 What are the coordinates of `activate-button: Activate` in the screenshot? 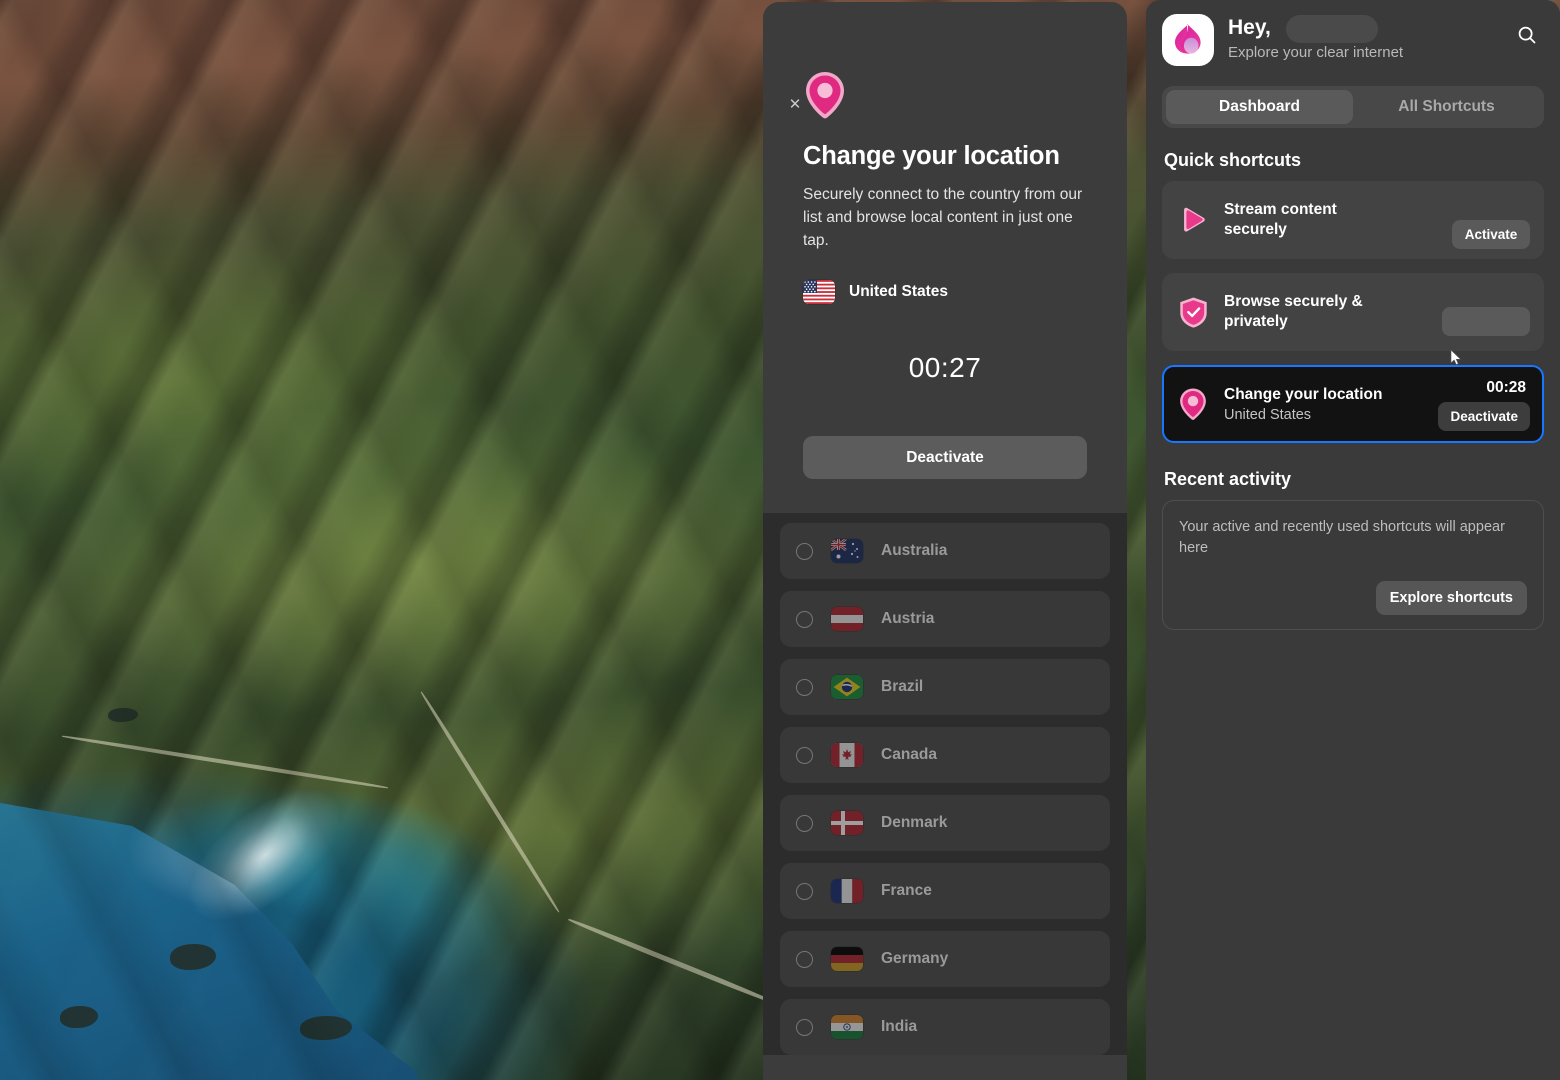 It's located at (1491, 234).